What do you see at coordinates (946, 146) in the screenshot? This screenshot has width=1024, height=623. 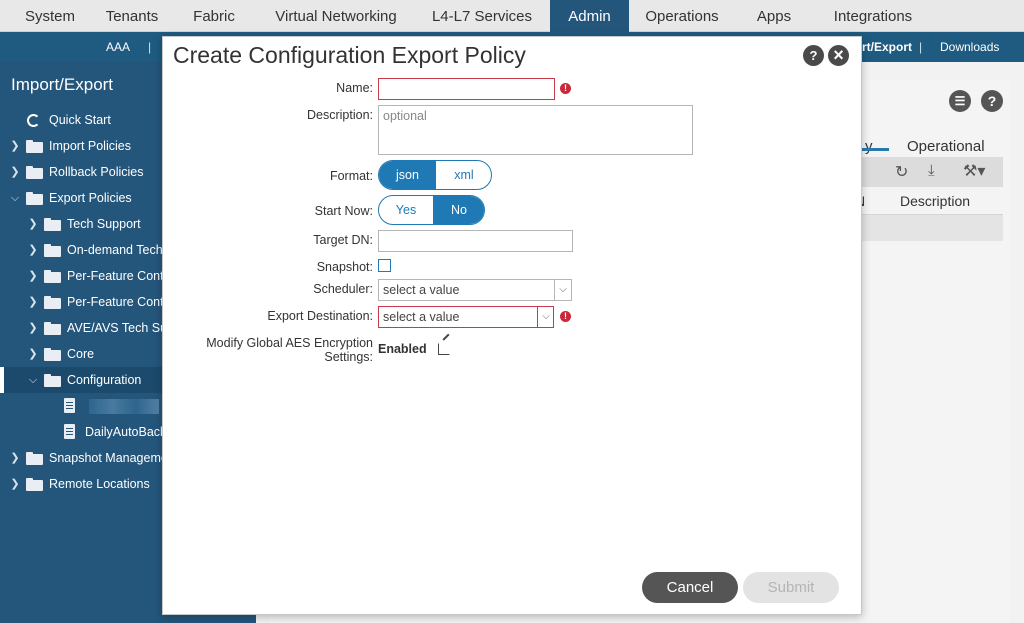 I see `tab-operational: Operational` at bounding box center [946, 146].